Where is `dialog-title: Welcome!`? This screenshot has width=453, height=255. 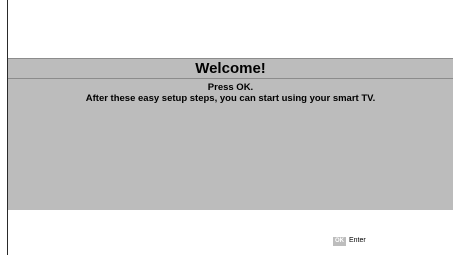
dialog-title: Welcome! is located at coordinates (230, 68).